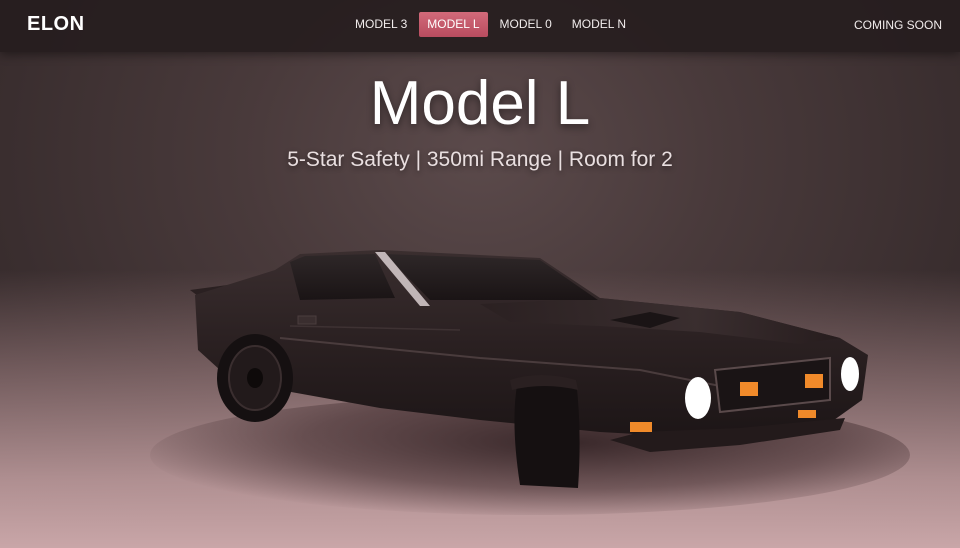 The height and width of the screenshot is (548, 960). I want to click on nav-link-coming-soon: COMING SOON, so click(898, 25).